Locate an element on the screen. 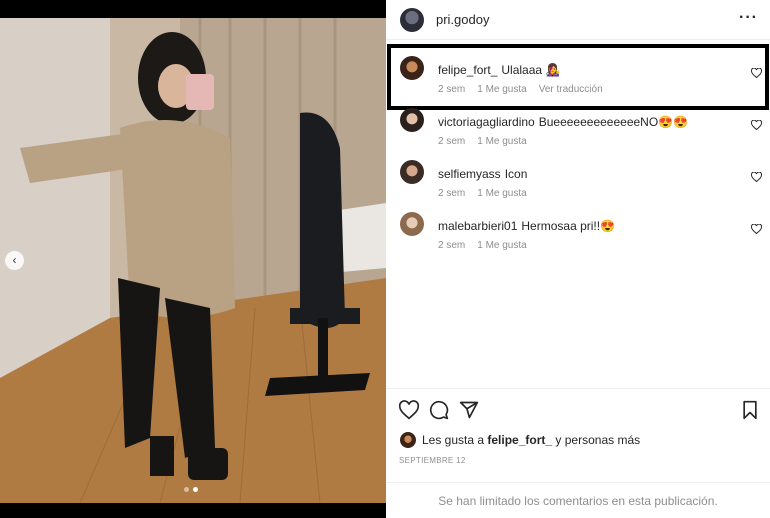  author-username: pri.godoy is located at coordinates (462, 19).